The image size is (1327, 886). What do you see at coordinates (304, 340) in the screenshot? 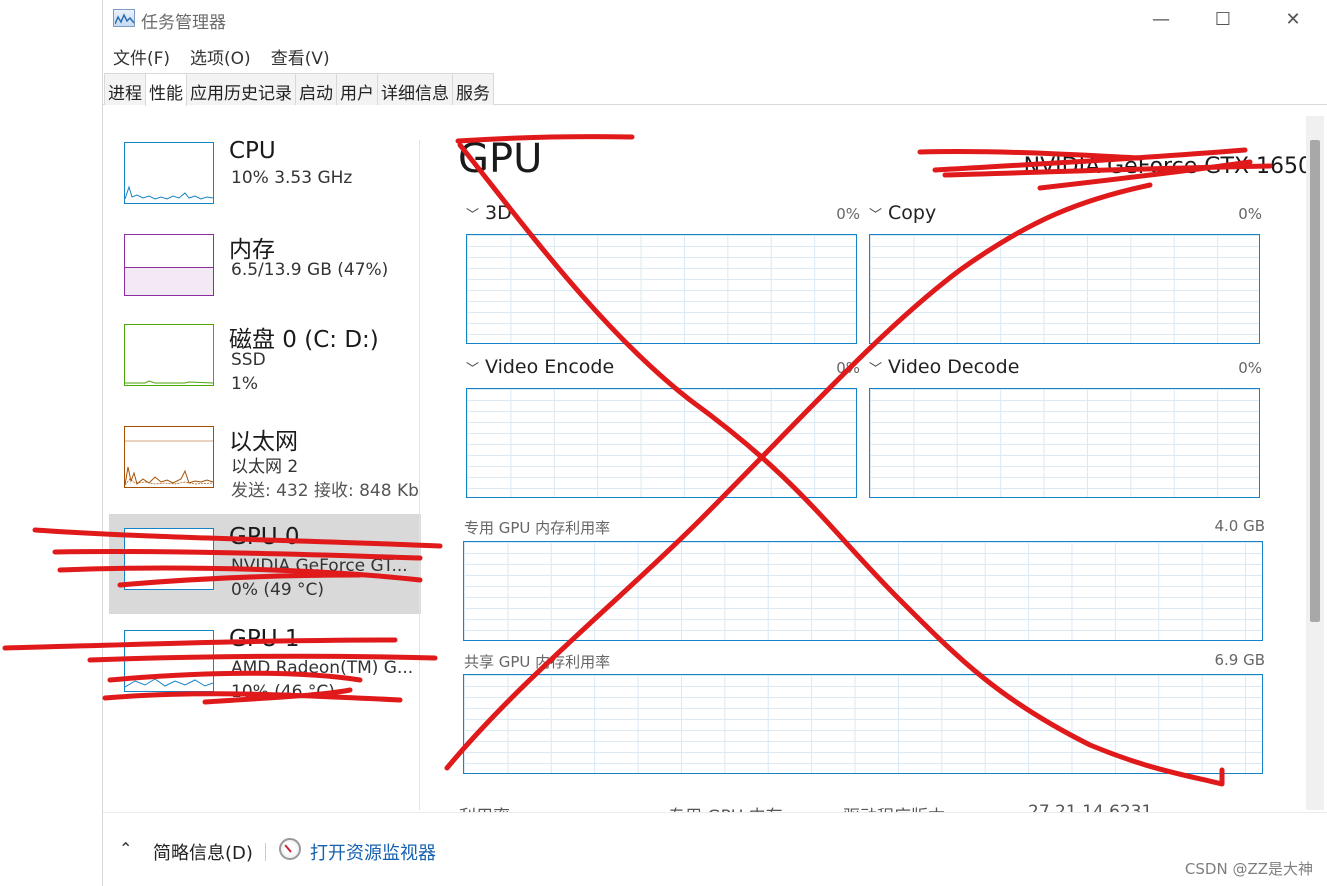
I see `sidebar-item-name: 磁盘 0 (C: D:)` at bounding box center [304, 340].